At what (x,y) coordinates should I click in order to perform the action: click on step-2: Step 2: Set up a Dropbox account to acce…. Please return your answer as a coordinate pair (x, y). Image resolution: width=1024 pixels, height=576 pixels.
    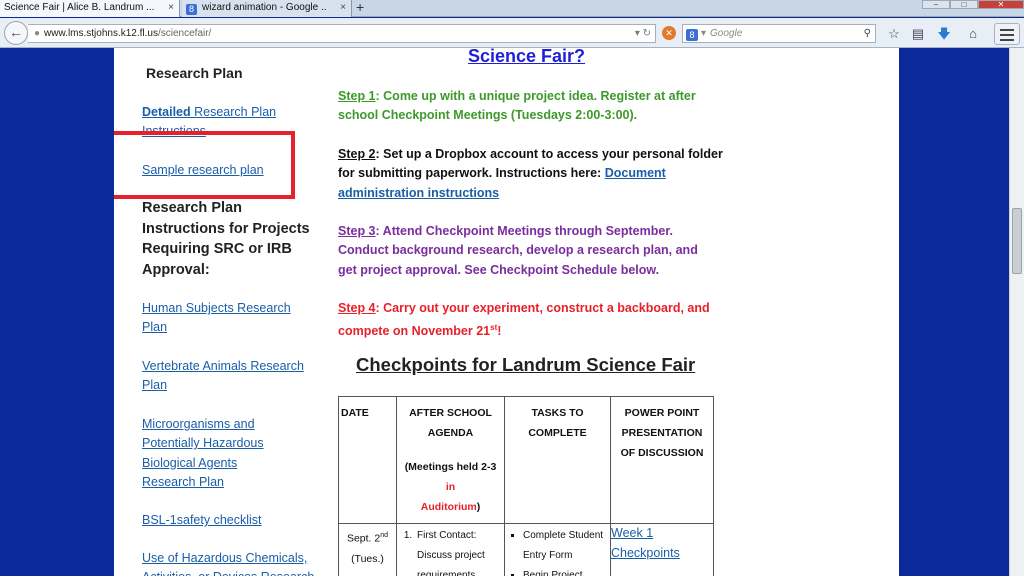
    Looking at the image, I should click on (530, 173).